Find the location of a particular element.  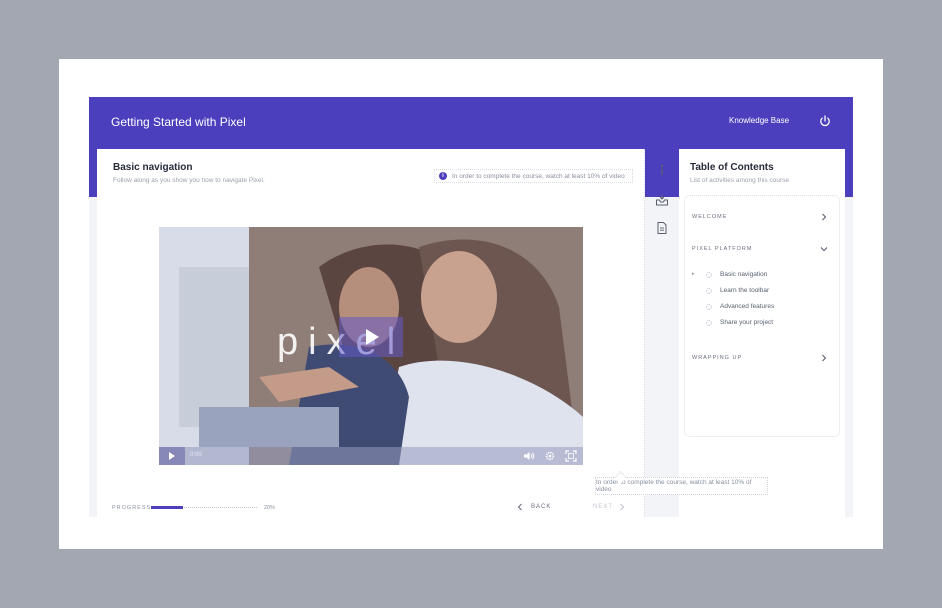

settings-icon is located at coordinates (550, 456).